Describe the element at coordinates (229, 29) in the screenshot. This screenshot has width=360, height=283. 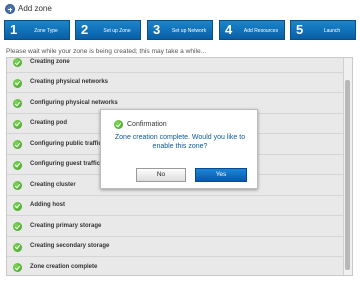
I see `step-number: 4` at that location.